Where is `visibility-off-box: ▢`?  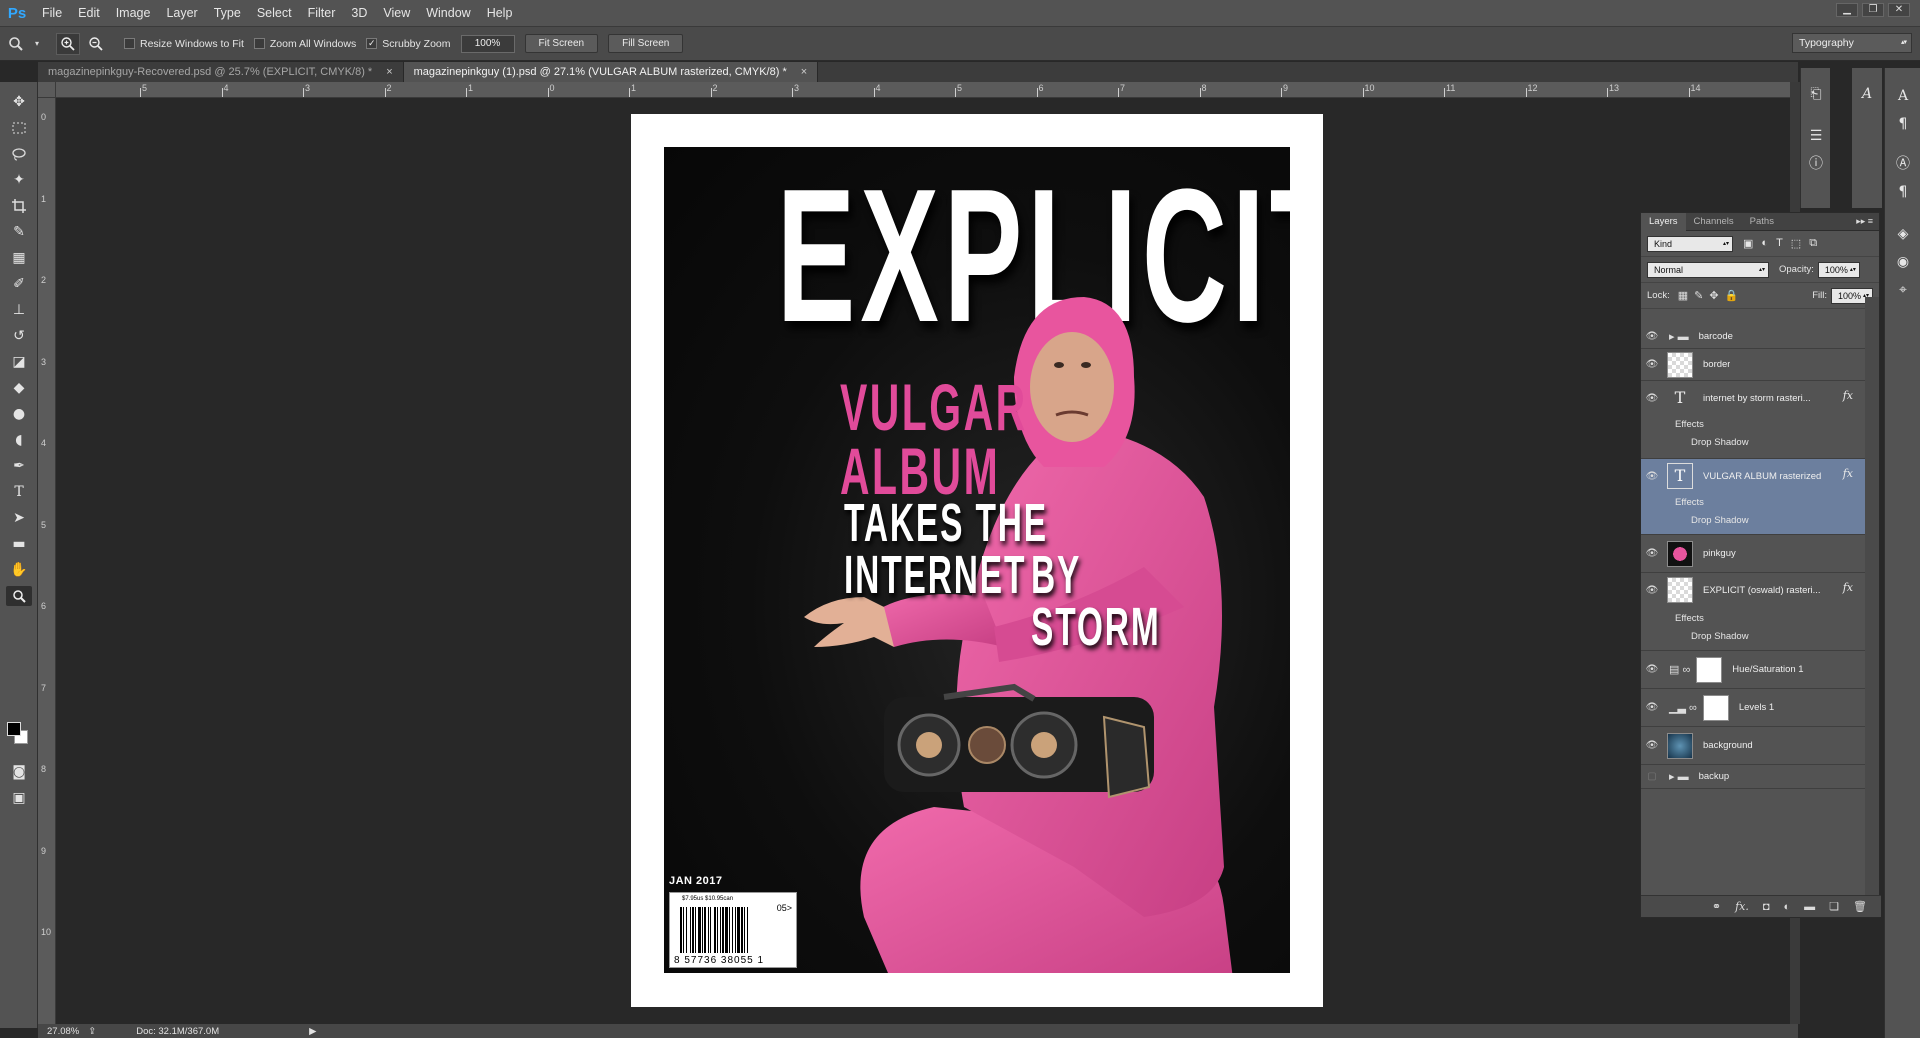
visibility-off-box: ▢ is located at coordinates (1652, 776).